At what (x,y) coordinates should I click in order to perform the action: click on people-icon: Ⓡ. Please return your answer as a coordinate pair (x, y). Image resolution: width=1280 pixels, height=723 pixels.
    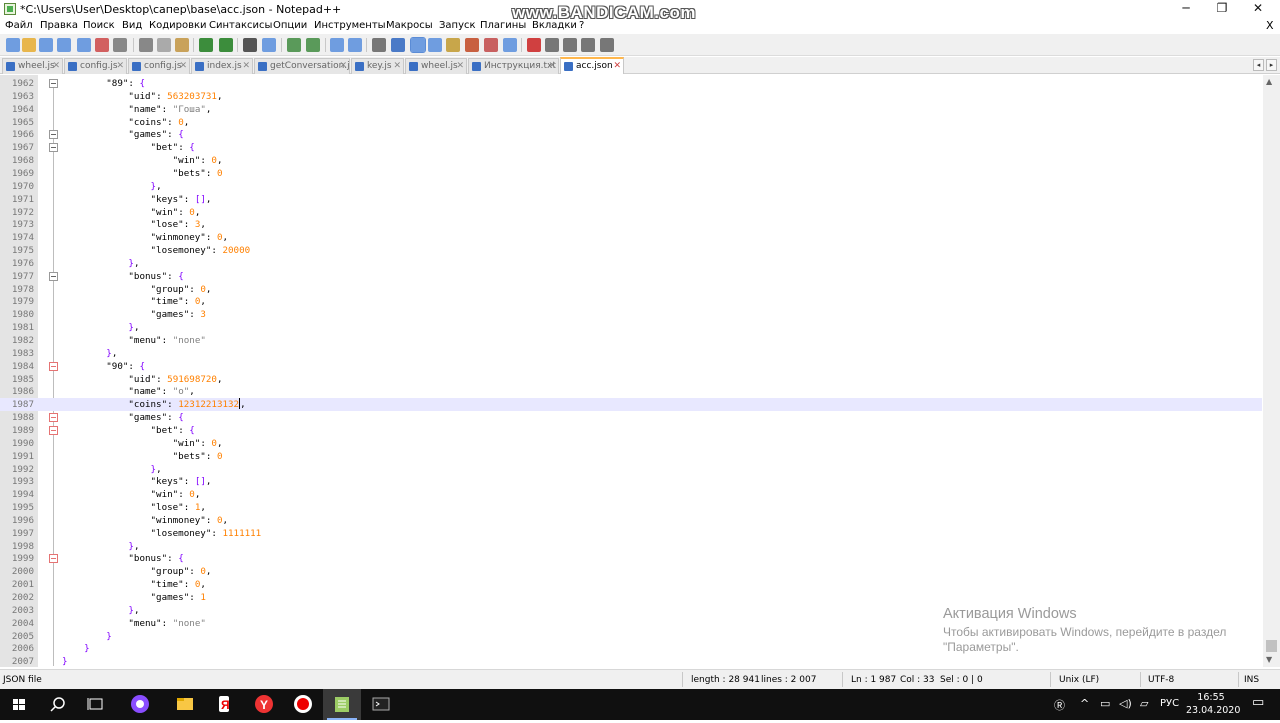
    Looking at the image, I should click on (1059, 705).